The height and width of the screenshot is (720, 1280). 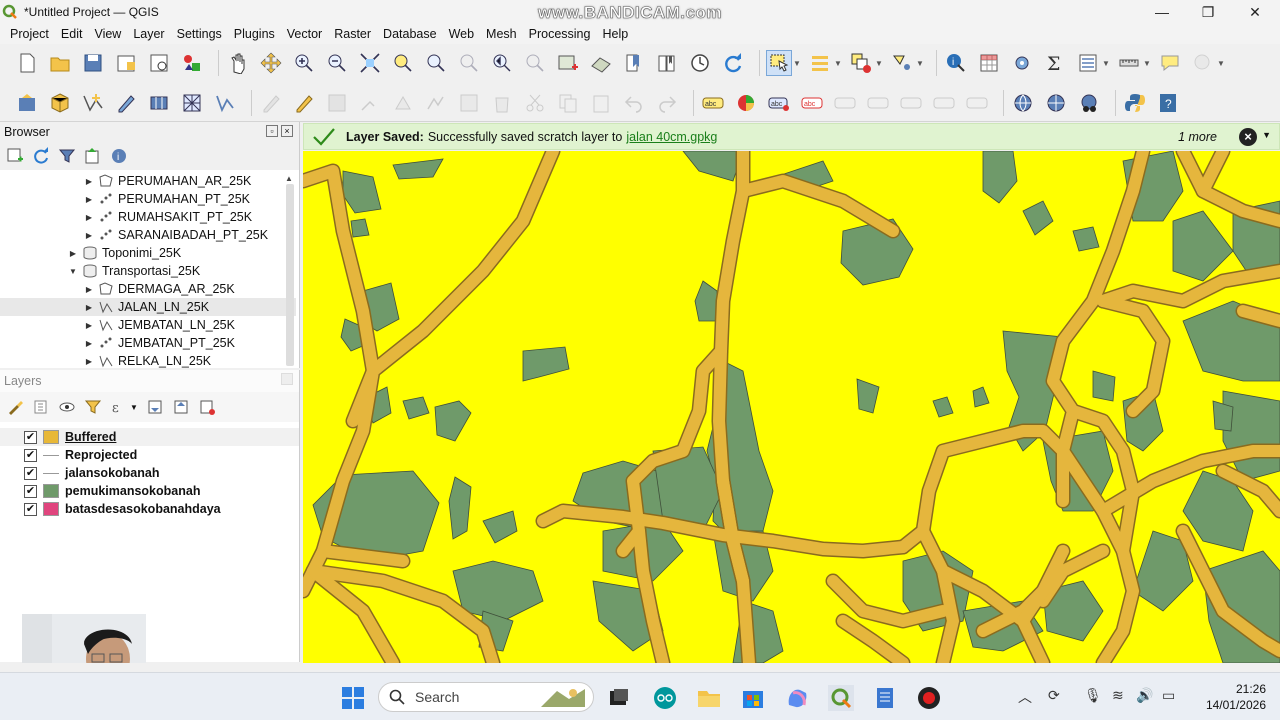 What do you see at coordinates (436, 103) in the screenshot?
I see `modify-attributes-icon` at bounding box center [436, 103].